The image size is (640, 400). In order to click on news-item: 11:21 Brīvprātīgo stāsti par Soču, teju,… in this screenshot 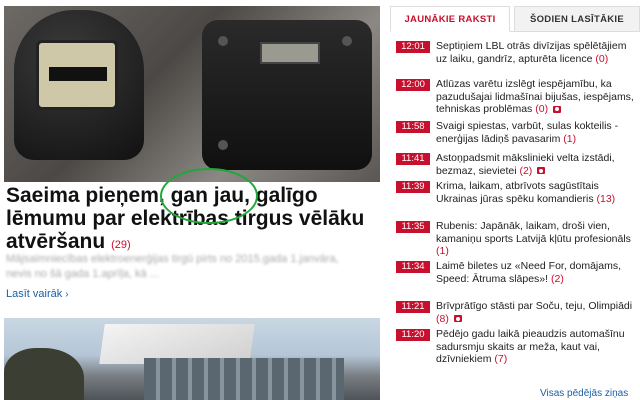, I will do `click(518, 314)`.